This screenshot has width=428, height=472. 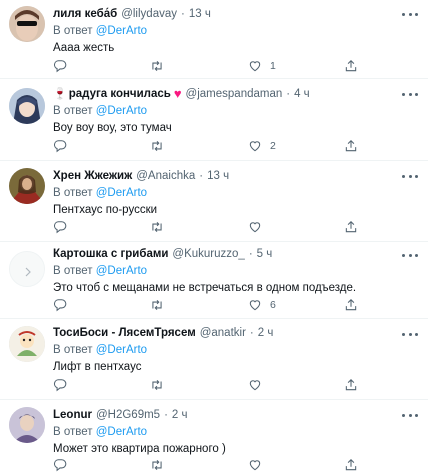 I want to click on tweet-text: Аааа жесть, so click(x=84, y=48).